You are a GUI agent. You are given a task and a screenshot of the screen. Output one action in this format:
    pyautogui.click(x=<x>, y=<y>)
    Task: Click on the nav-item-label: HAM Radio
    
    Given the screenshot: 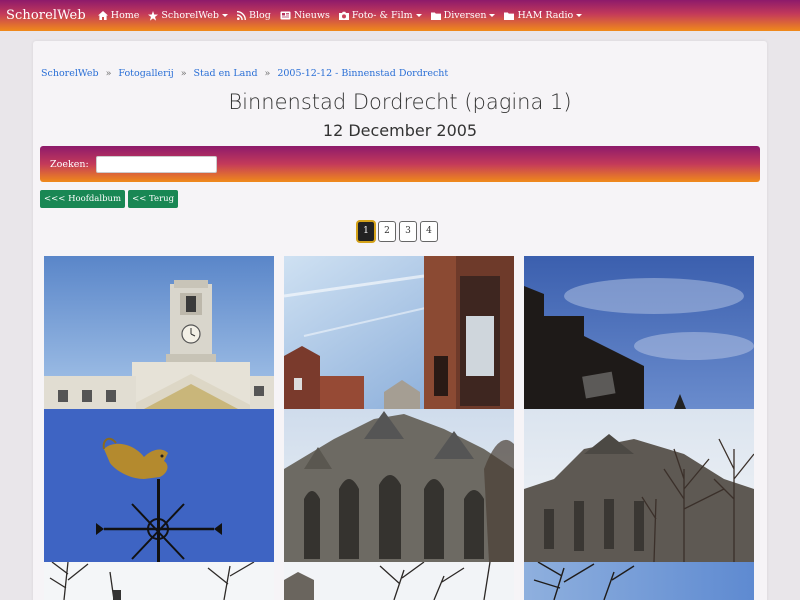 What is the action you would take?
    pyautogui.click(x=545, y=15)
    